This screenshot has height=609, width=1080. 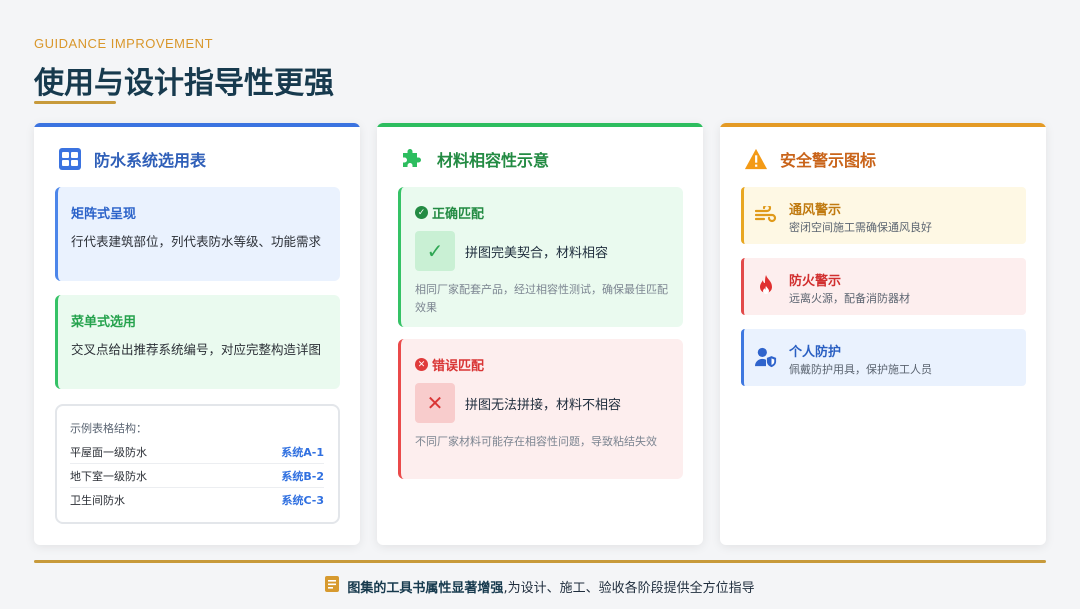 I want to click on footer-divider, so click(x=540, y=561).